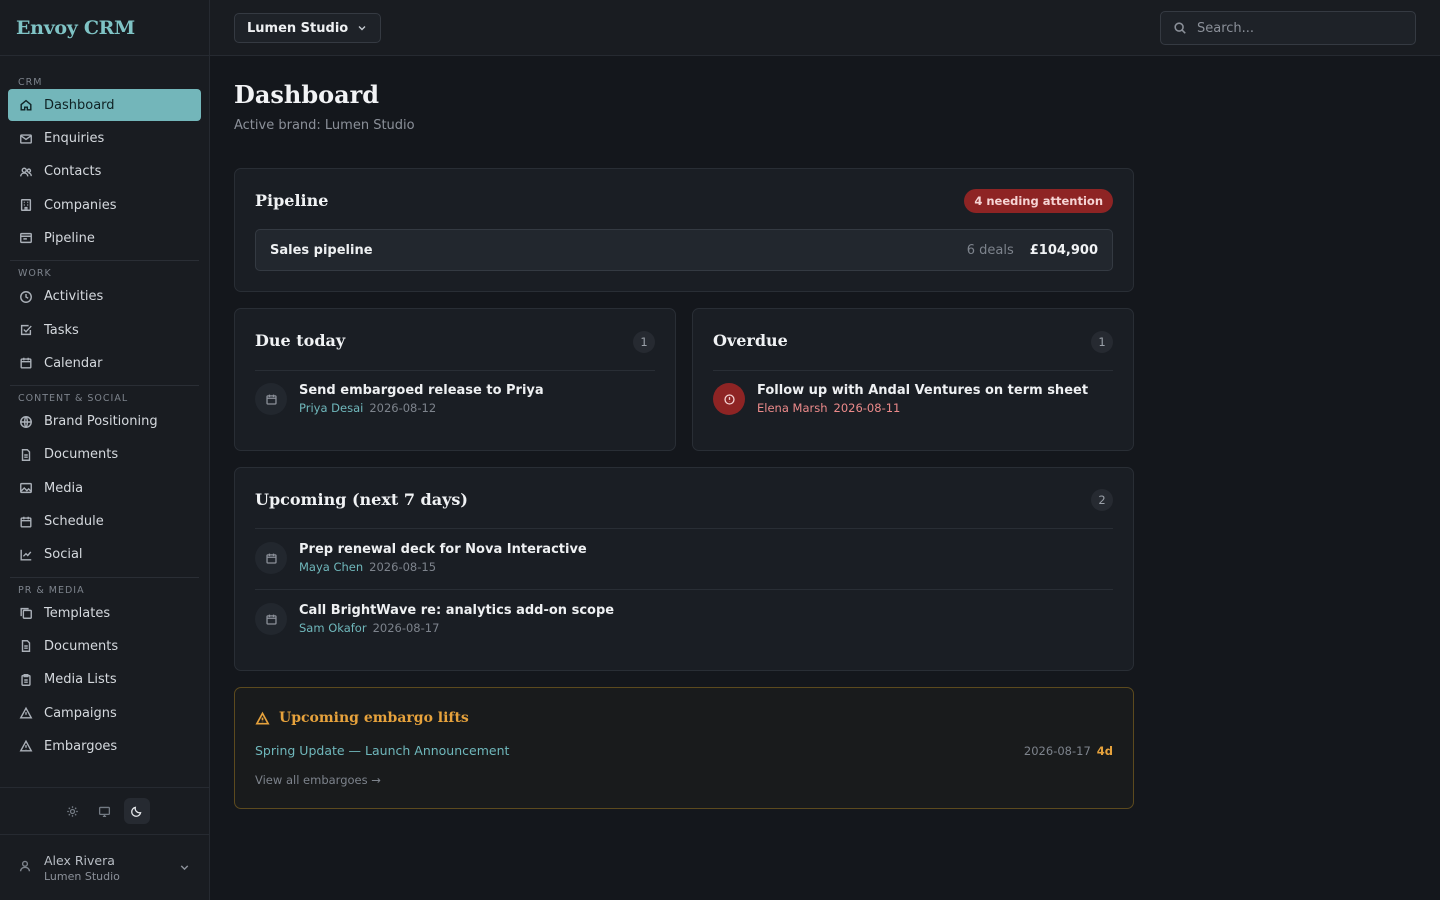  Describe the element at coordinates (81, 746) in the screenshot. I see `sidebar-item-label: Embargoes` at that location.